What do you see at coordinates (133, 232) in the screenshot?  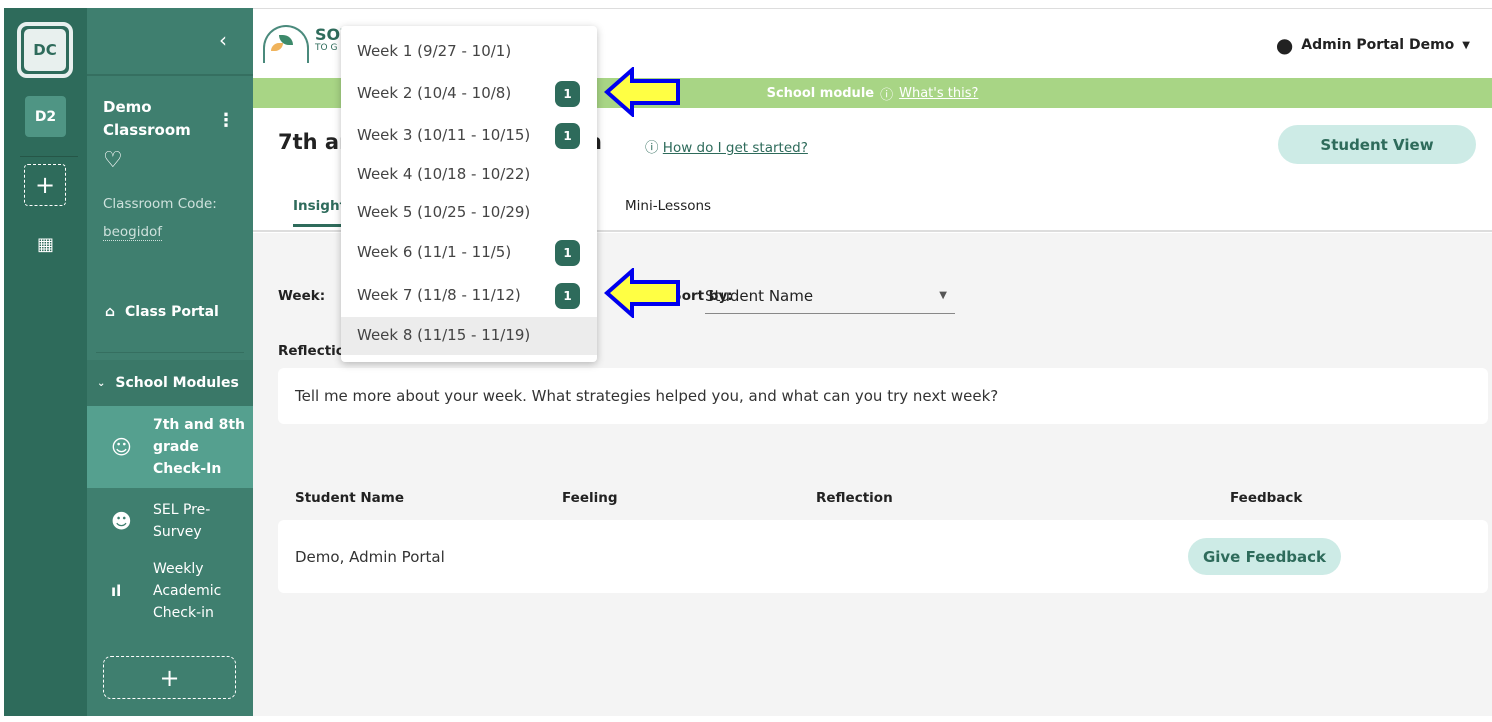 I see `classroom-code: beogidof` at bounding box center [133, 232].